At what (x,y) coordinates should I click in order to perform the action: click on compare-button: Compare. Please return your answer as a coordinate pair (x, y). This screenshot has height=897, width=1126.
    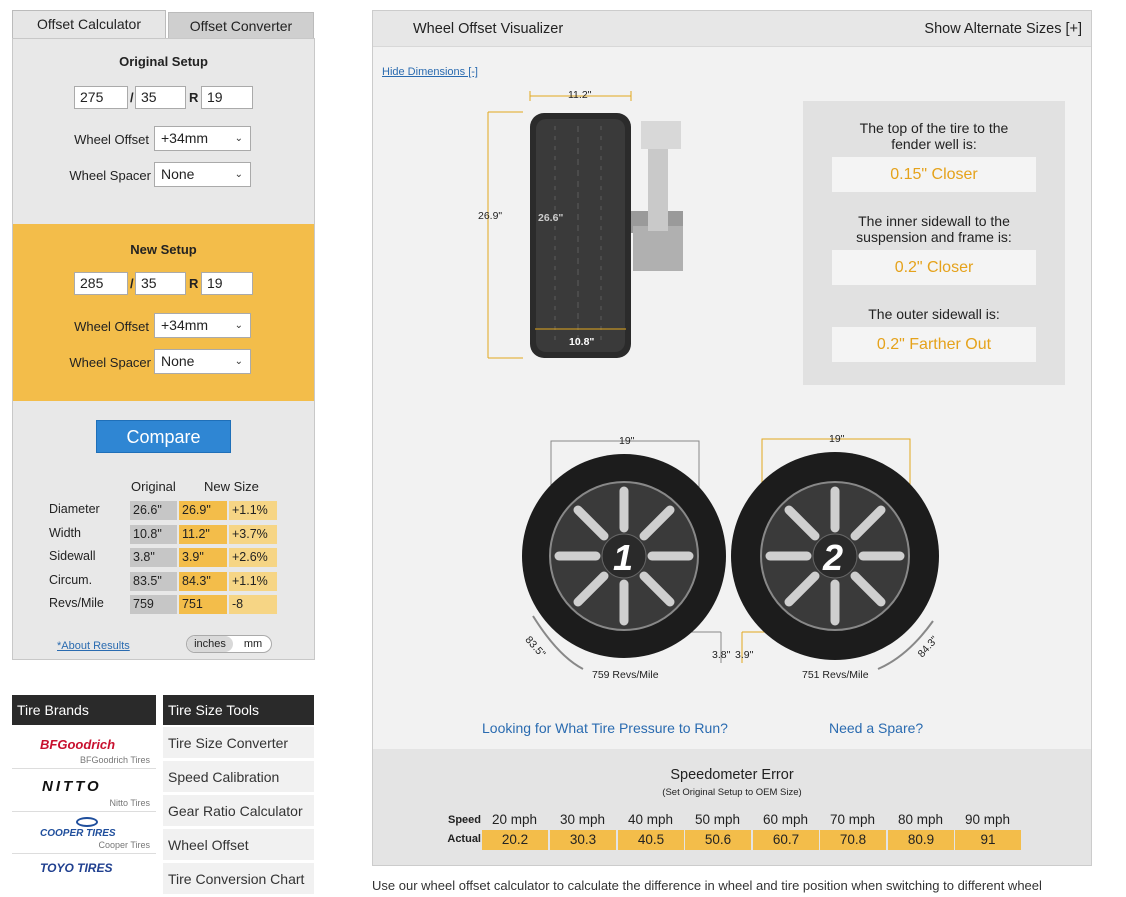
    Looking at the image, I should click on (163, 436).